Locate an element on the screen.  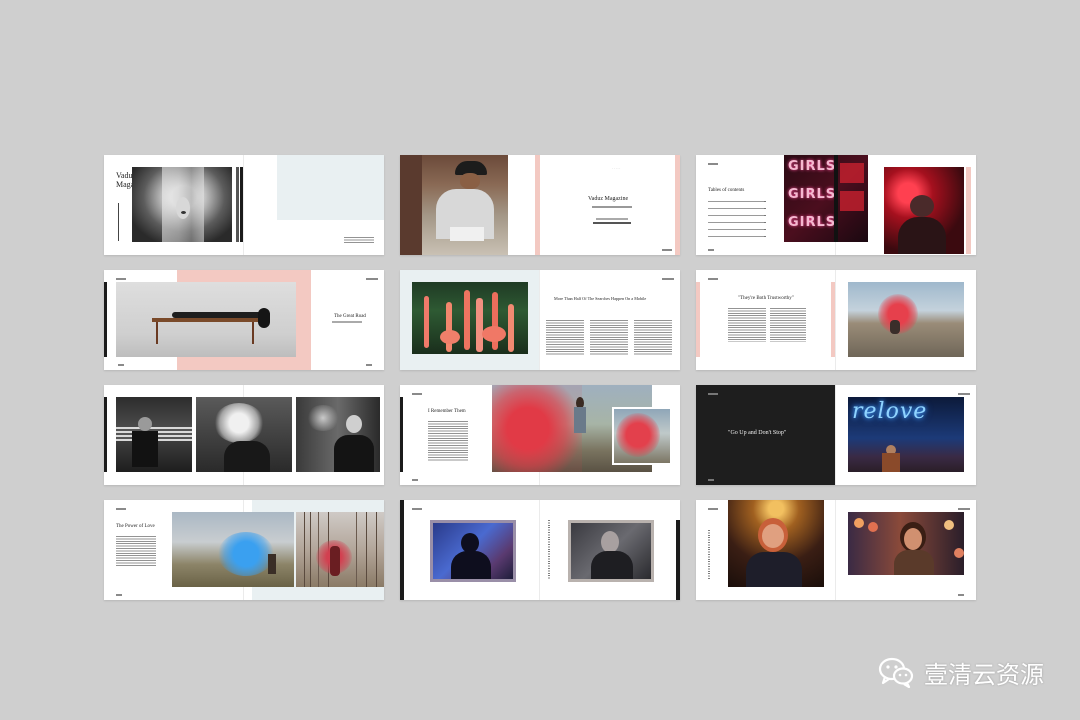
running-header: · · · · · is located at coordinates (616, 168).